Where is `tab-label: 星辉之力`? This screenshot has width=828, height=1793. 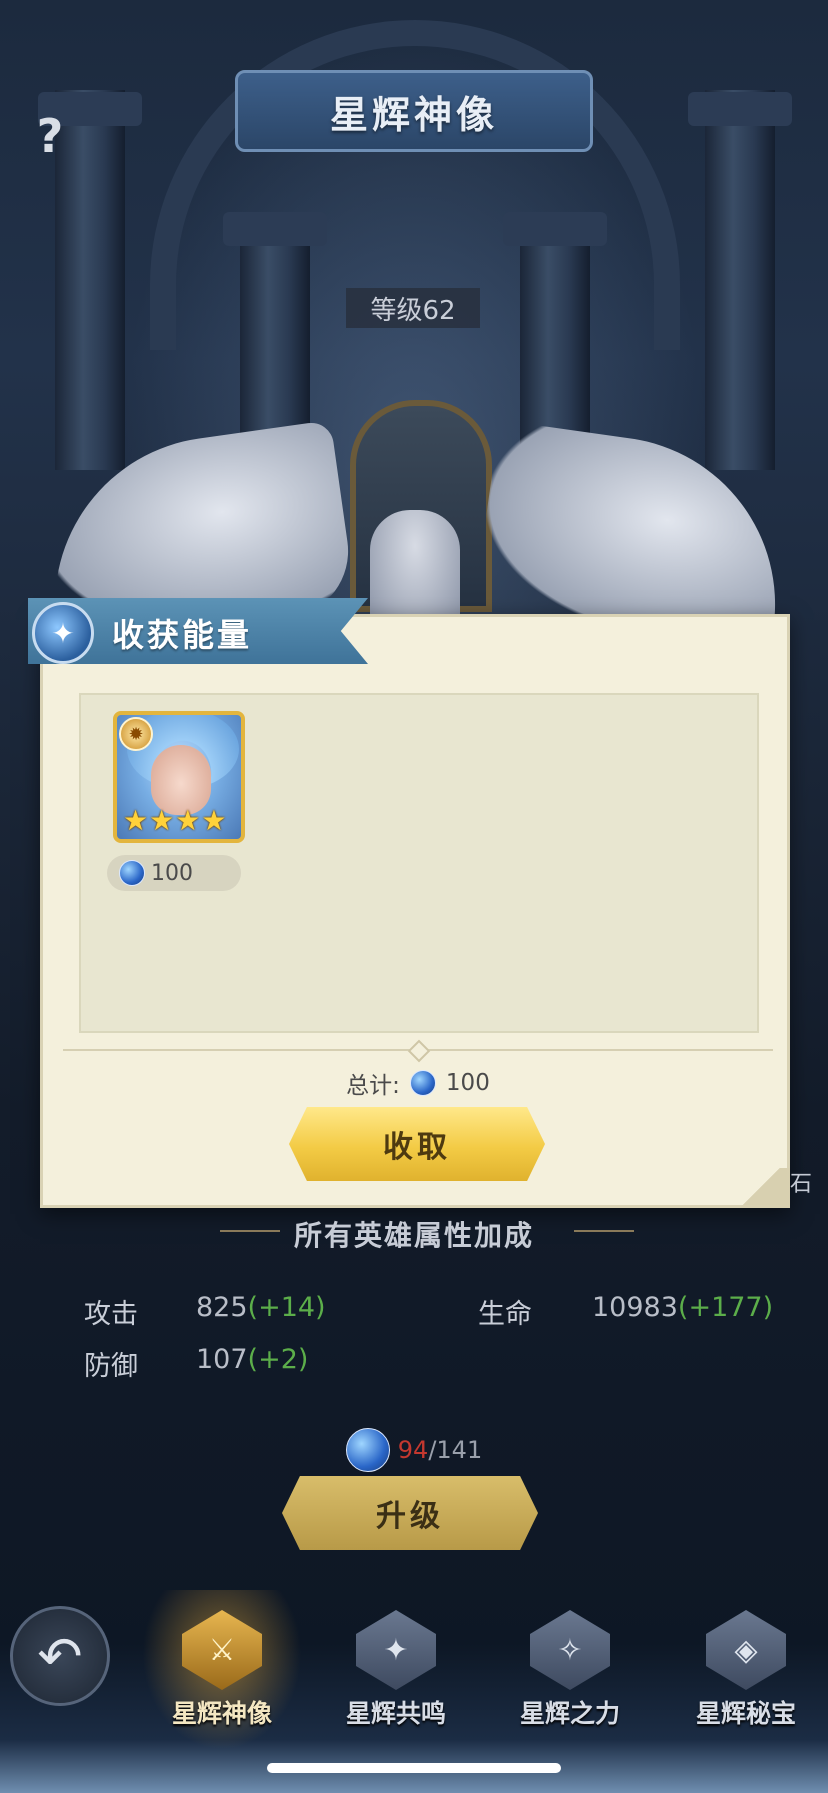
tab-label: 星辉之力 is located at coordinates (569, 1713).